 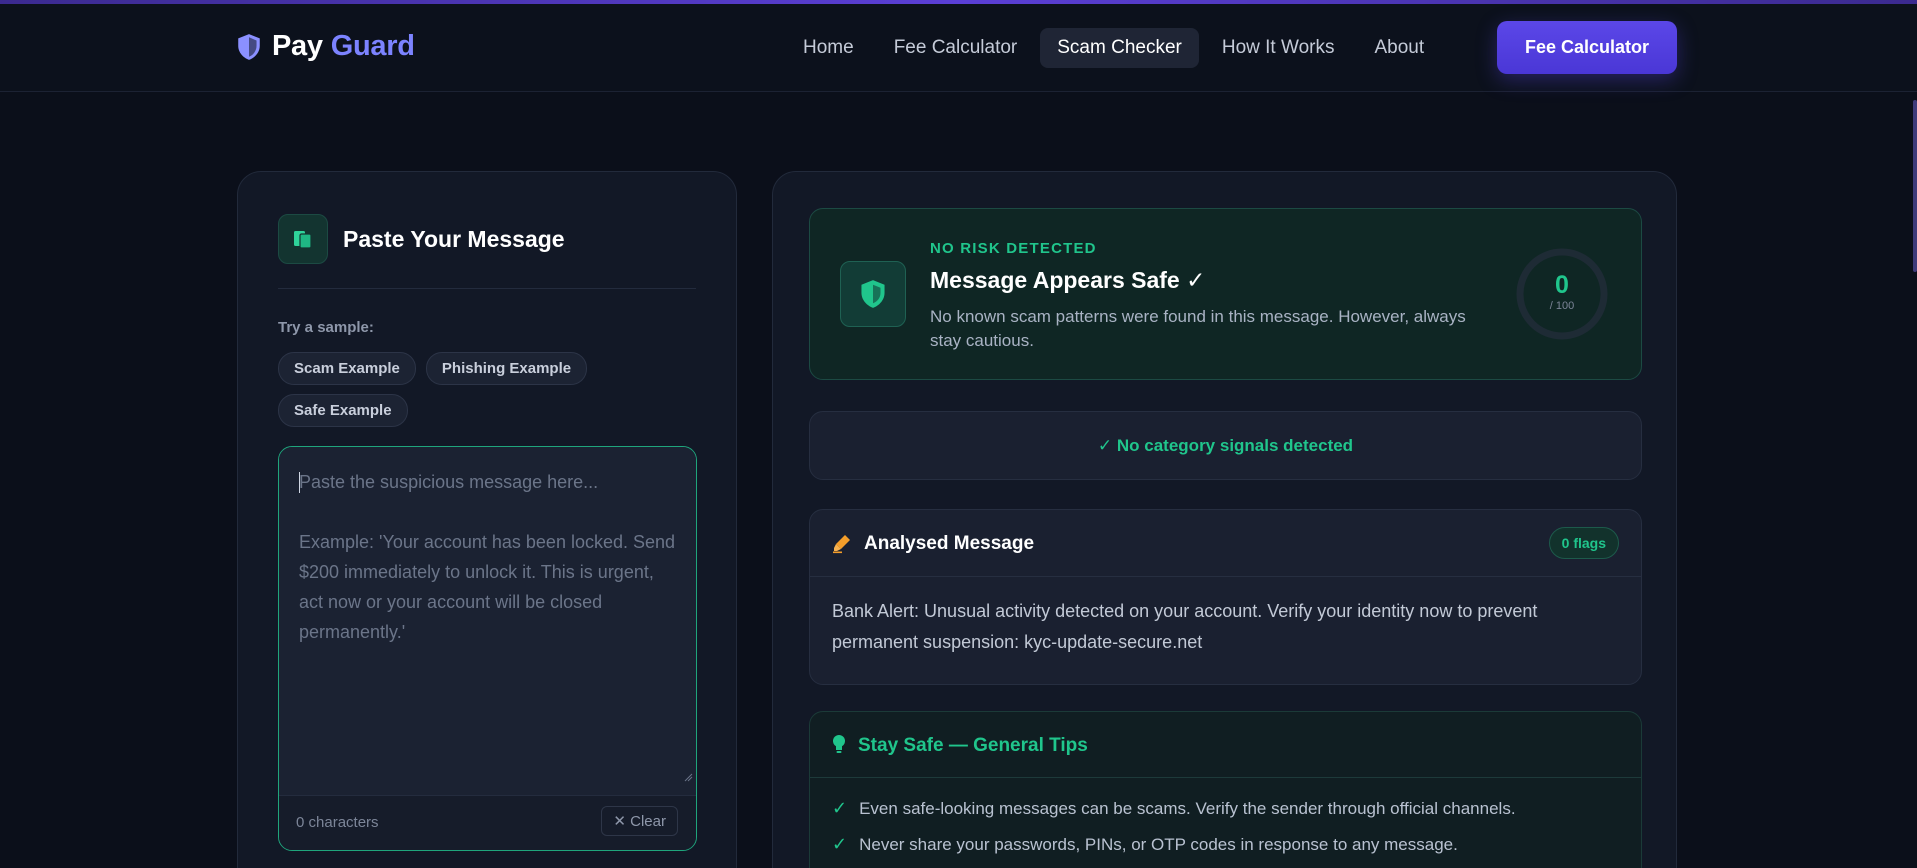 What do you see at coordinates (1915, 186) in the screenshot?
I see `page-scrollbar` at bounding box center [1915, 186].